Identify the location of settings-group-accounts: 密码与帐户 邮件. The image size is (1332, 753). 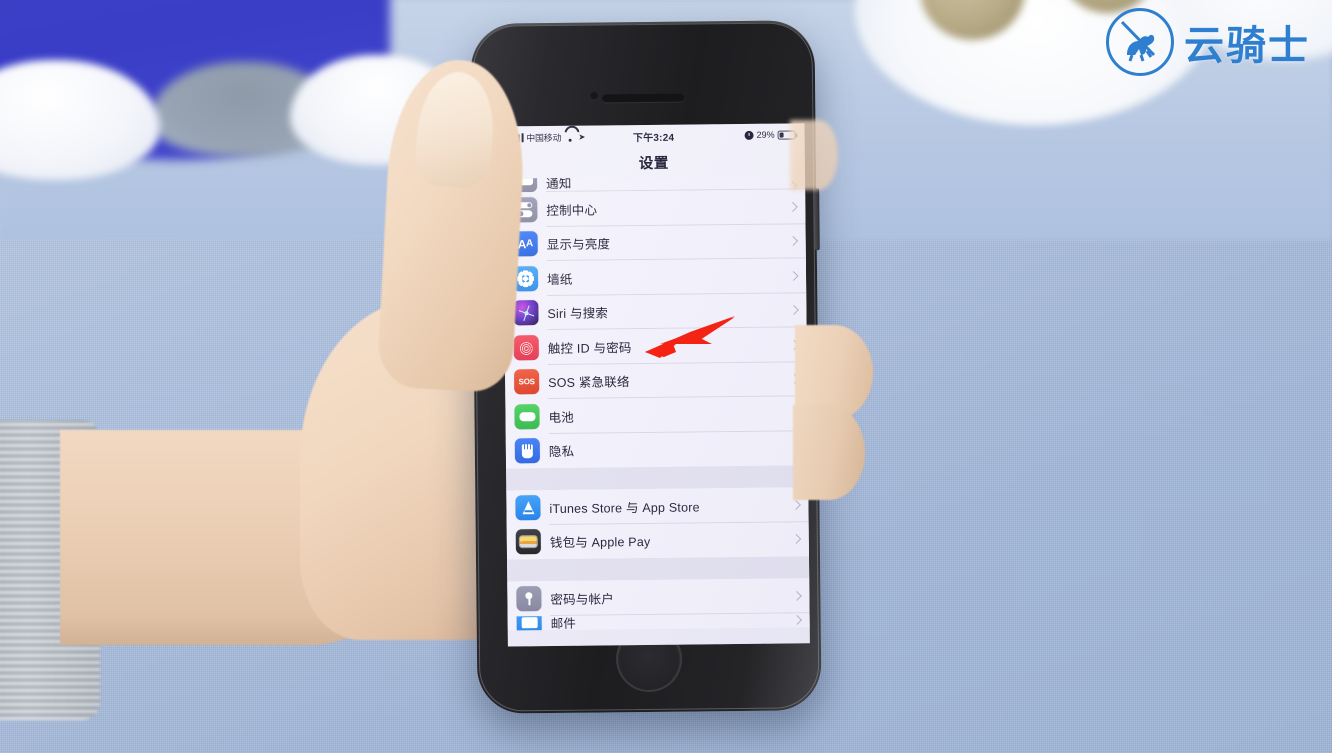
(658, 604).